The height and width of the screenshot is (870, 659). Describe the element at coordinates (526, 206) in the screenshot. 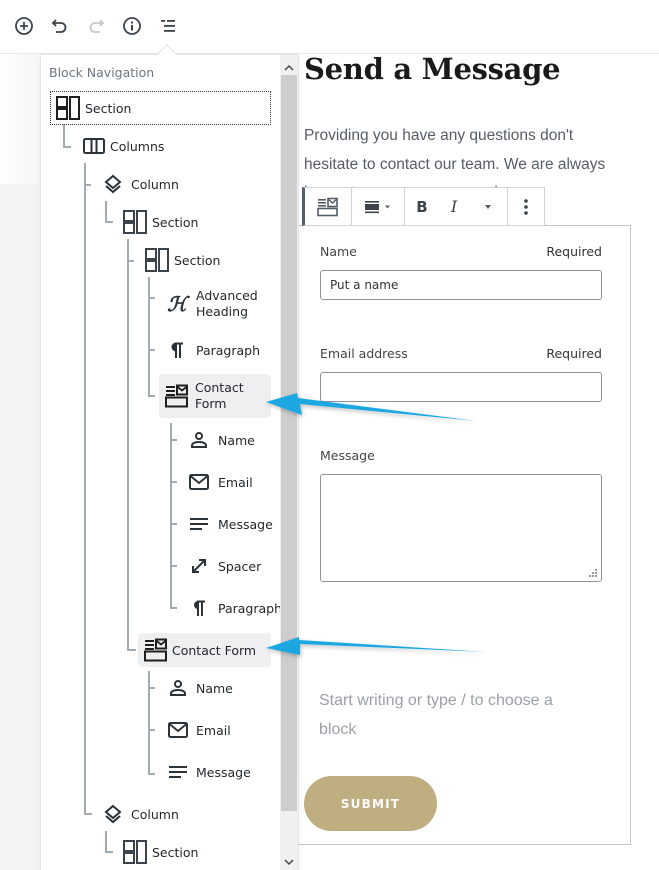

I see `more-options-button` at that location.